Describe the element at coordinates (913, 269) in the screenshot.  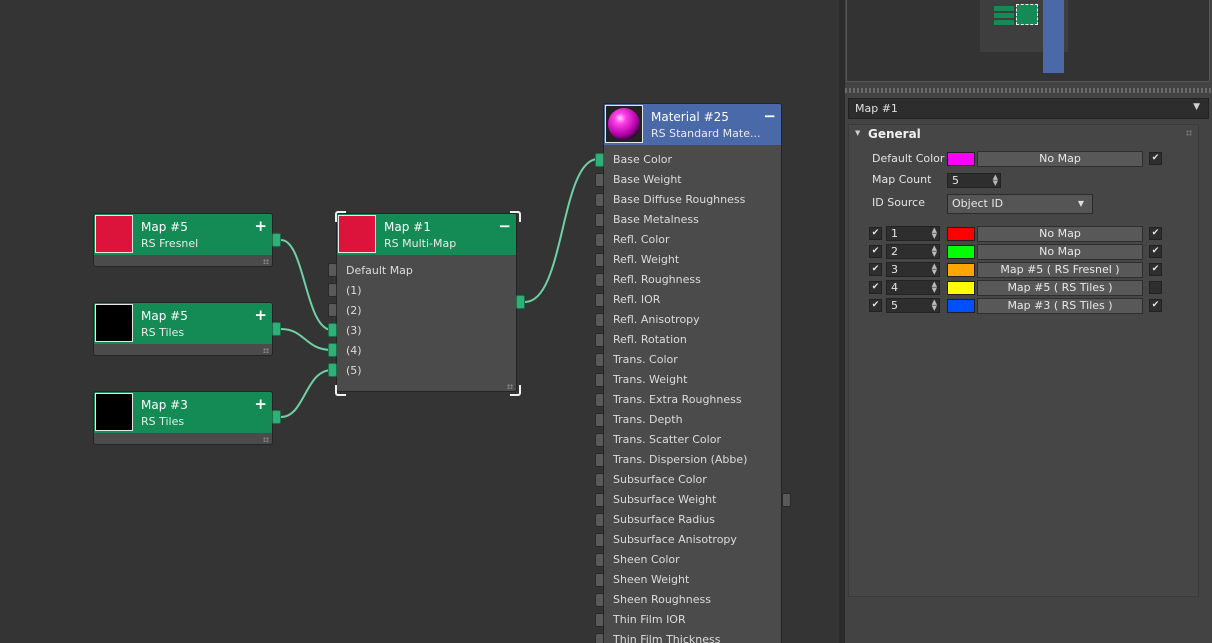
I see `id-spinner: 3 ▲ ▼` at that location.